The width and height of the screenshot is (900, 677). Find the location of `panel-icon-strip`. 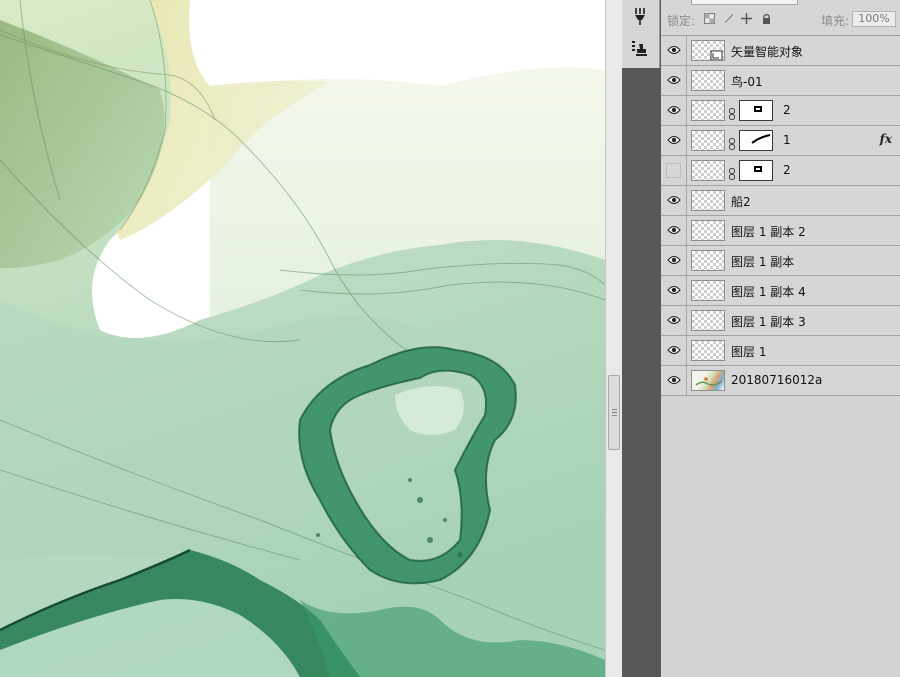

panel-icon-strip is located at coordinates (641, 34).